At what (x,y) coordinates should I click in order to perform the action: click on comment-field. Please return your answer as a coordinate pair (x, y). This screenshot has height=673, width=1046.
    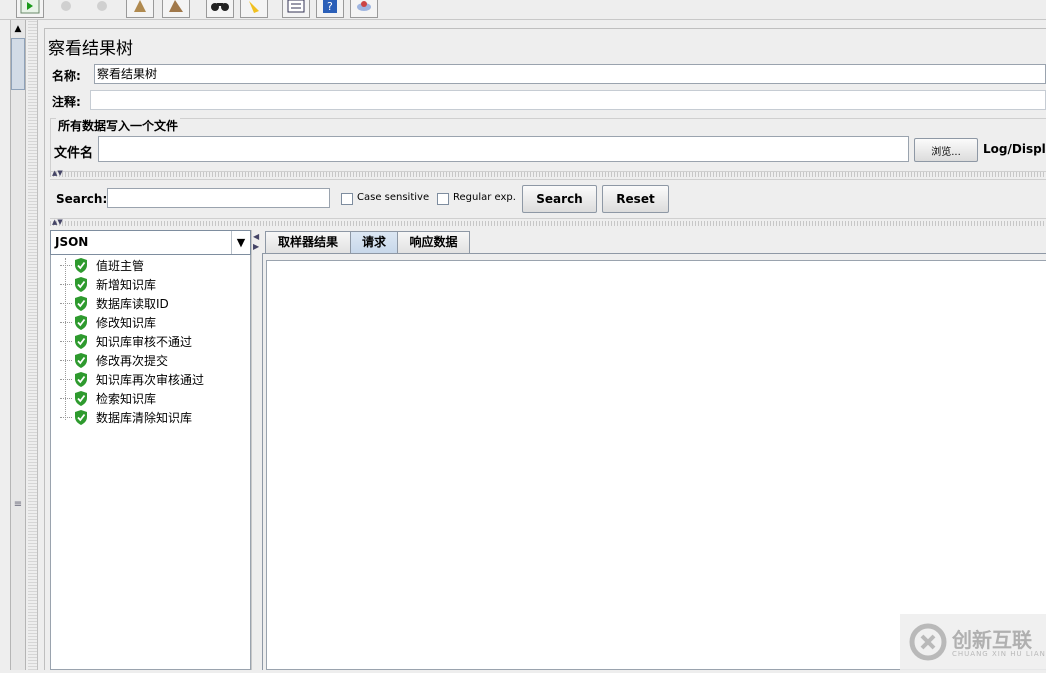
    Looking at the image, I should click on (568, 100).